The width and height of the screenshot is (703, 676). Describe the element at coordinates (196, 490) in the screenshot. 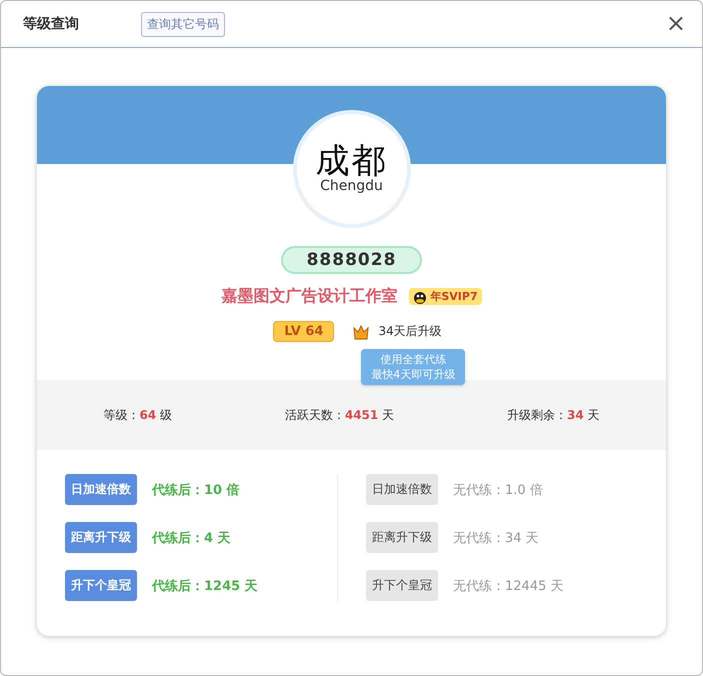

I see `row-value: 代练后：10 倍` at that location.